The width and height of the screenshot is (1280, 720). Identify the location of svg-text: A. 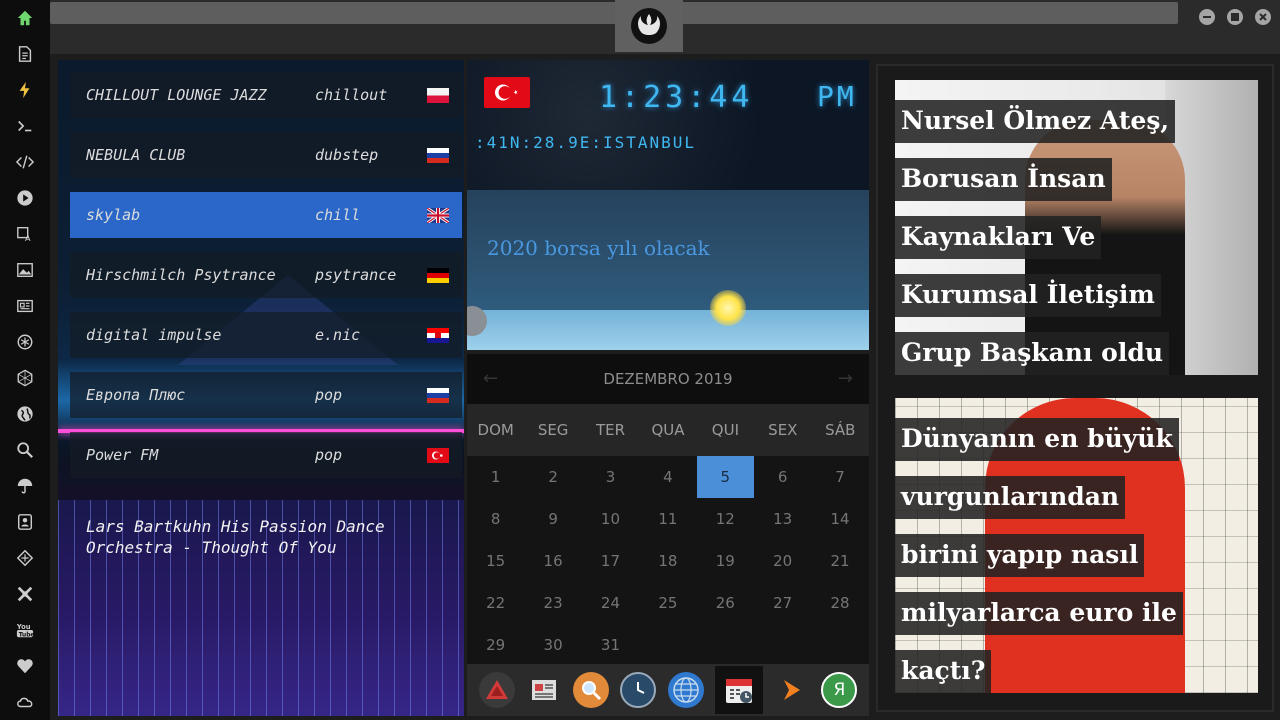
(28, 238).